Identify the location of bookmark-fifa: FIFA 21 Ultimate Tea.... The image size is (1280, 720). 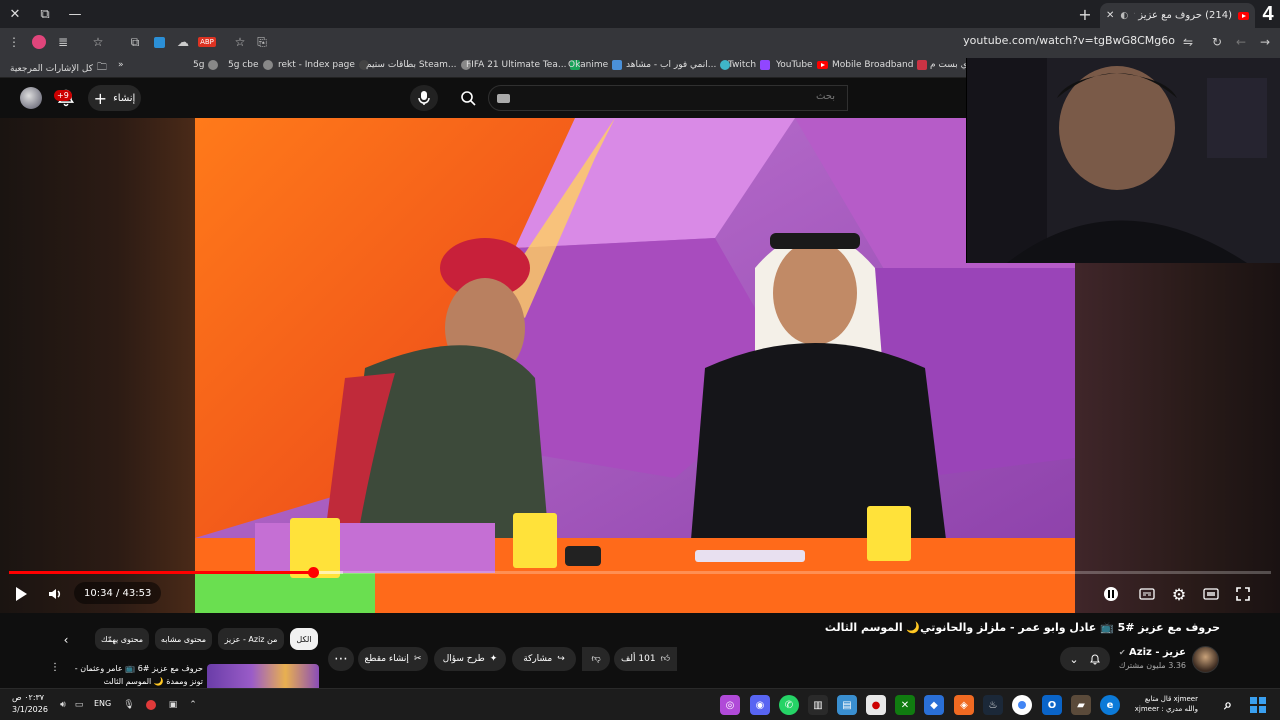
(523, 65).